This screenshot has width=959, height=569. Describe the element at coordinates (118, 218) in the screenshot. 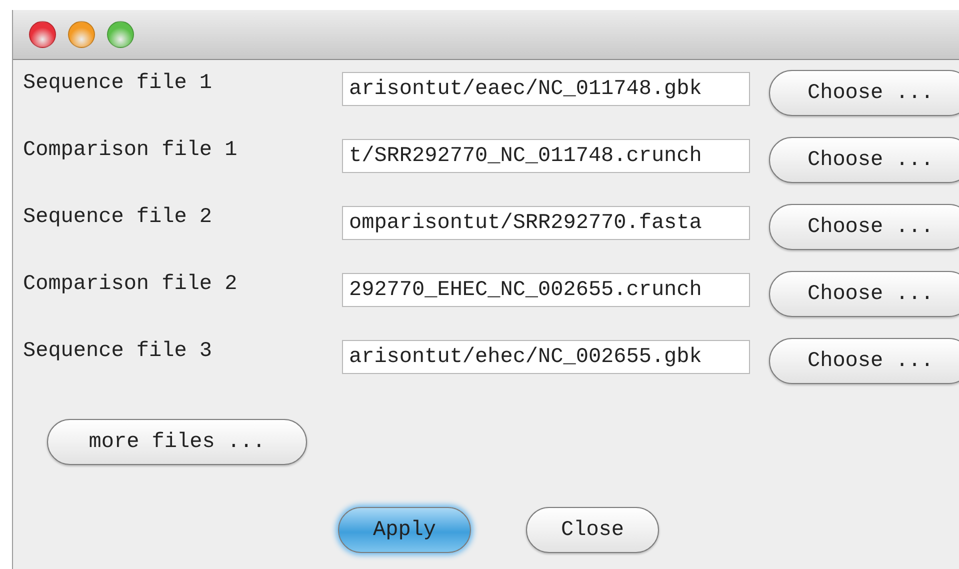

I see `file-label: Sequence file 2` at that location.